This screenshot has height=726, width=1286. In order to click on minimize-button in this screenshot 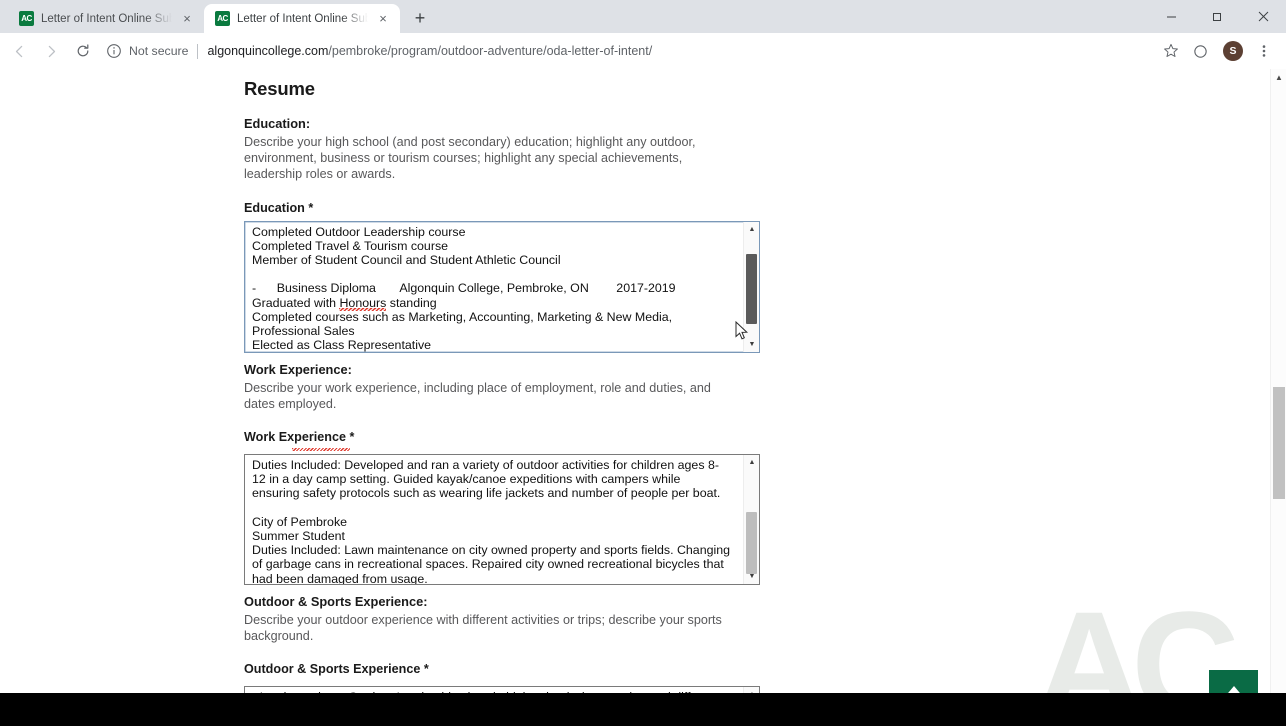, I will do `click(1171, 16)`.